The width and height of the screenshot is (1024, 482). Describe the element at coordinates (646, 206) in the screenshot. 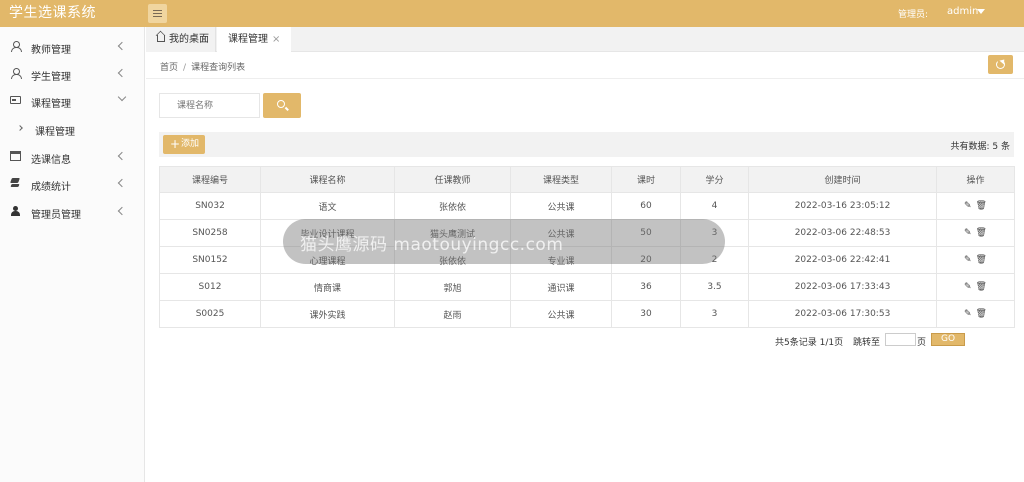

I see `cell-hours: 60` at that location.